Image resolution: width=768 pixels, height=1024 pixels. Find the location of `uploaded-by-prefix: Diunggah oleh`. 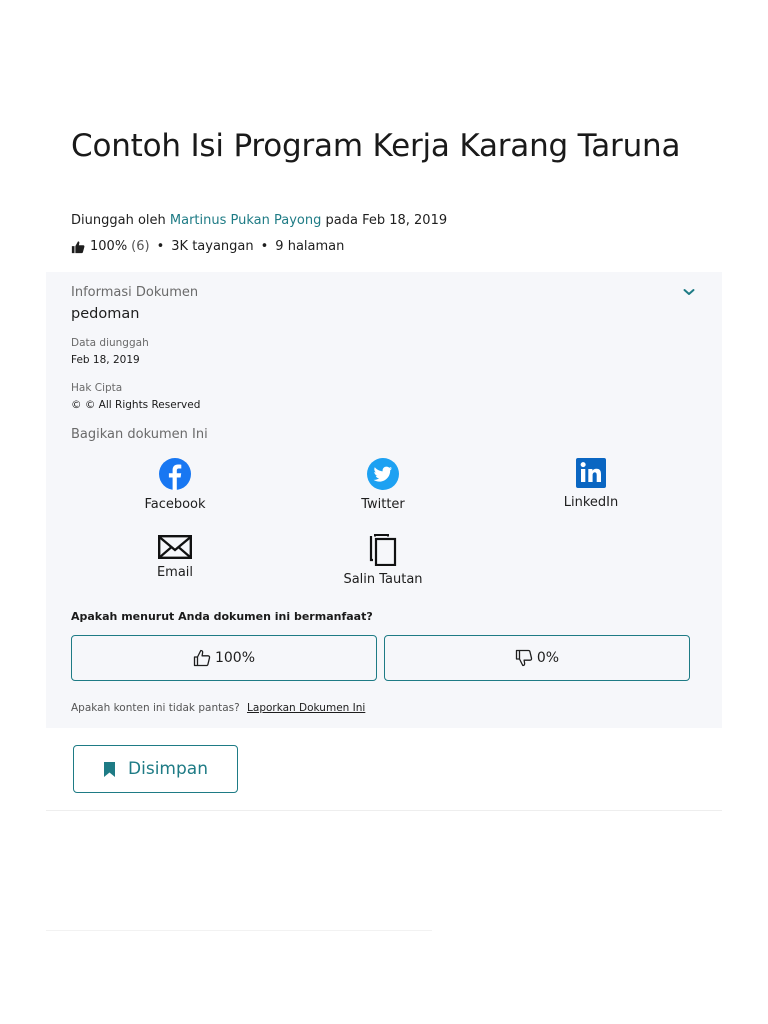

uploaded-by-prefix: Diunggah oleh is located at coordinates (118, 220).